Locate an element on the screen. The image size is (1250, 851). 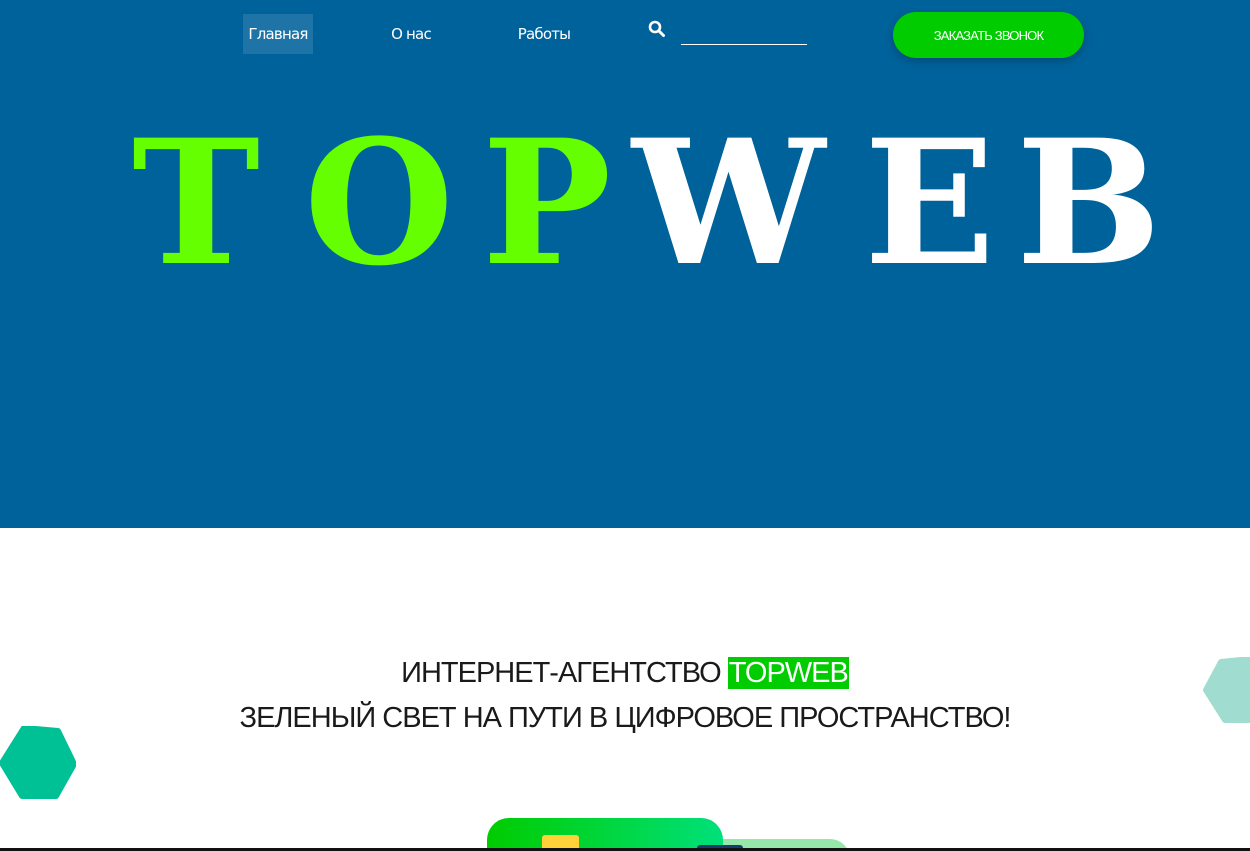
logo-letter: B is located at coordinates (1089, 202).